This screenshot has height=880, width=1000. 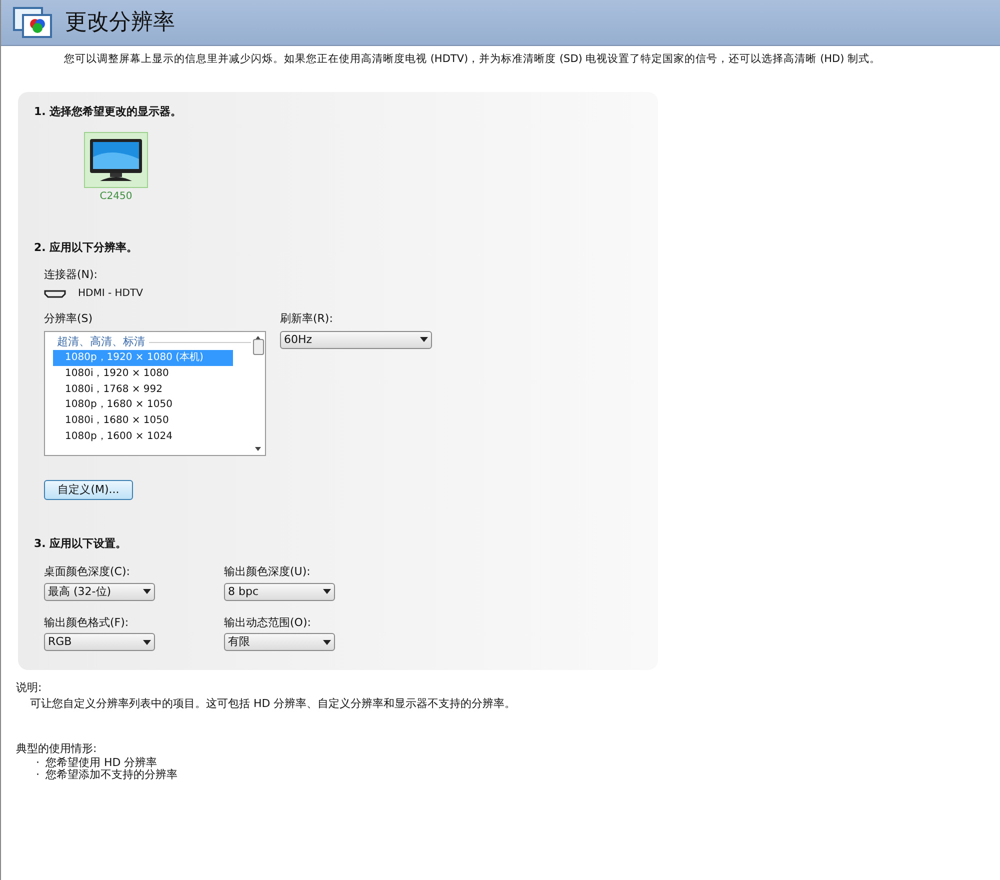 I want to click on group-heading: 超清、高清、标清, so click(x=101, y=342).